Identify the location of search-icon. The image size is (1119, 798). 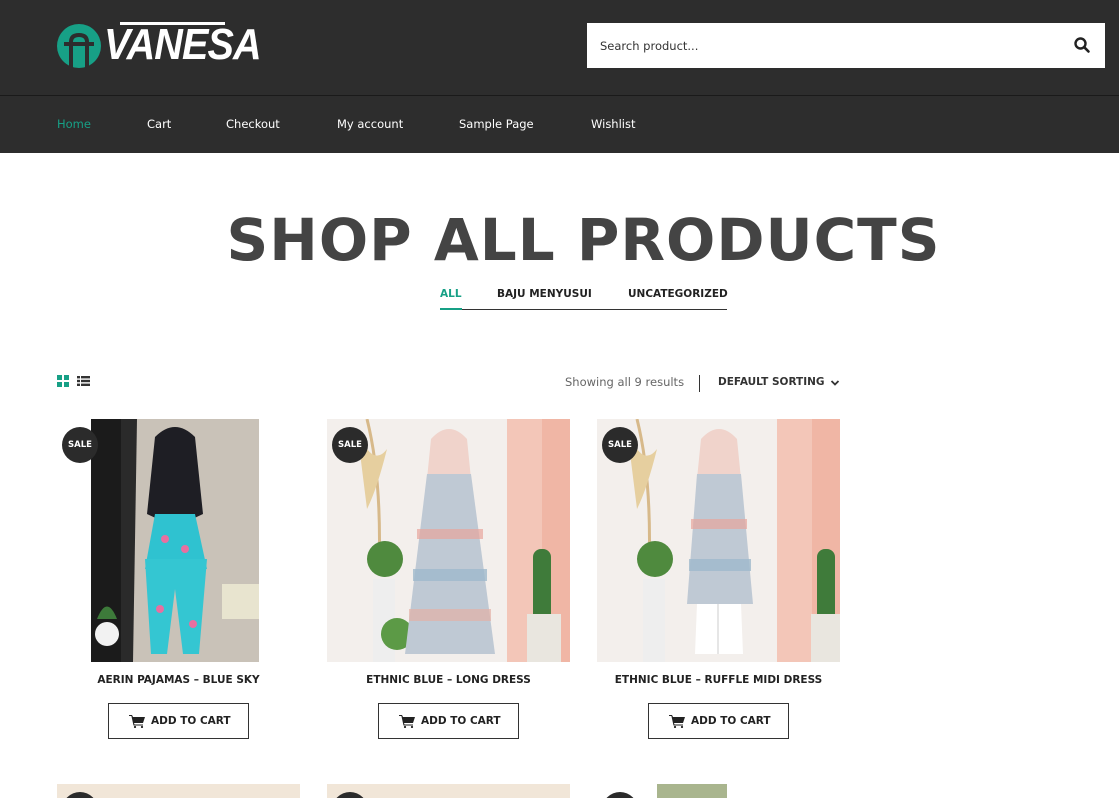
(1082, 45).